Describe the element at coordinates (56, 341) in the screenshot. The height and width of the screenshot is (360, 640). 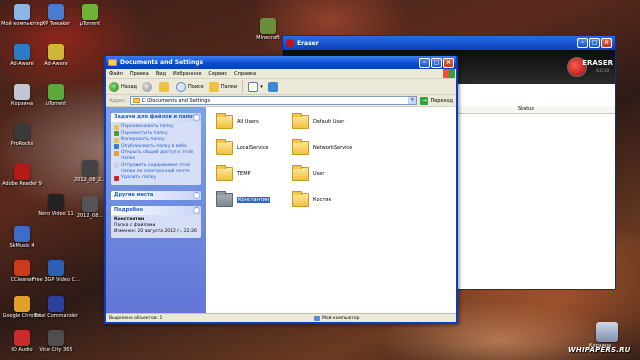
I see `desktop-shortcut: Vice City 365` at that location.